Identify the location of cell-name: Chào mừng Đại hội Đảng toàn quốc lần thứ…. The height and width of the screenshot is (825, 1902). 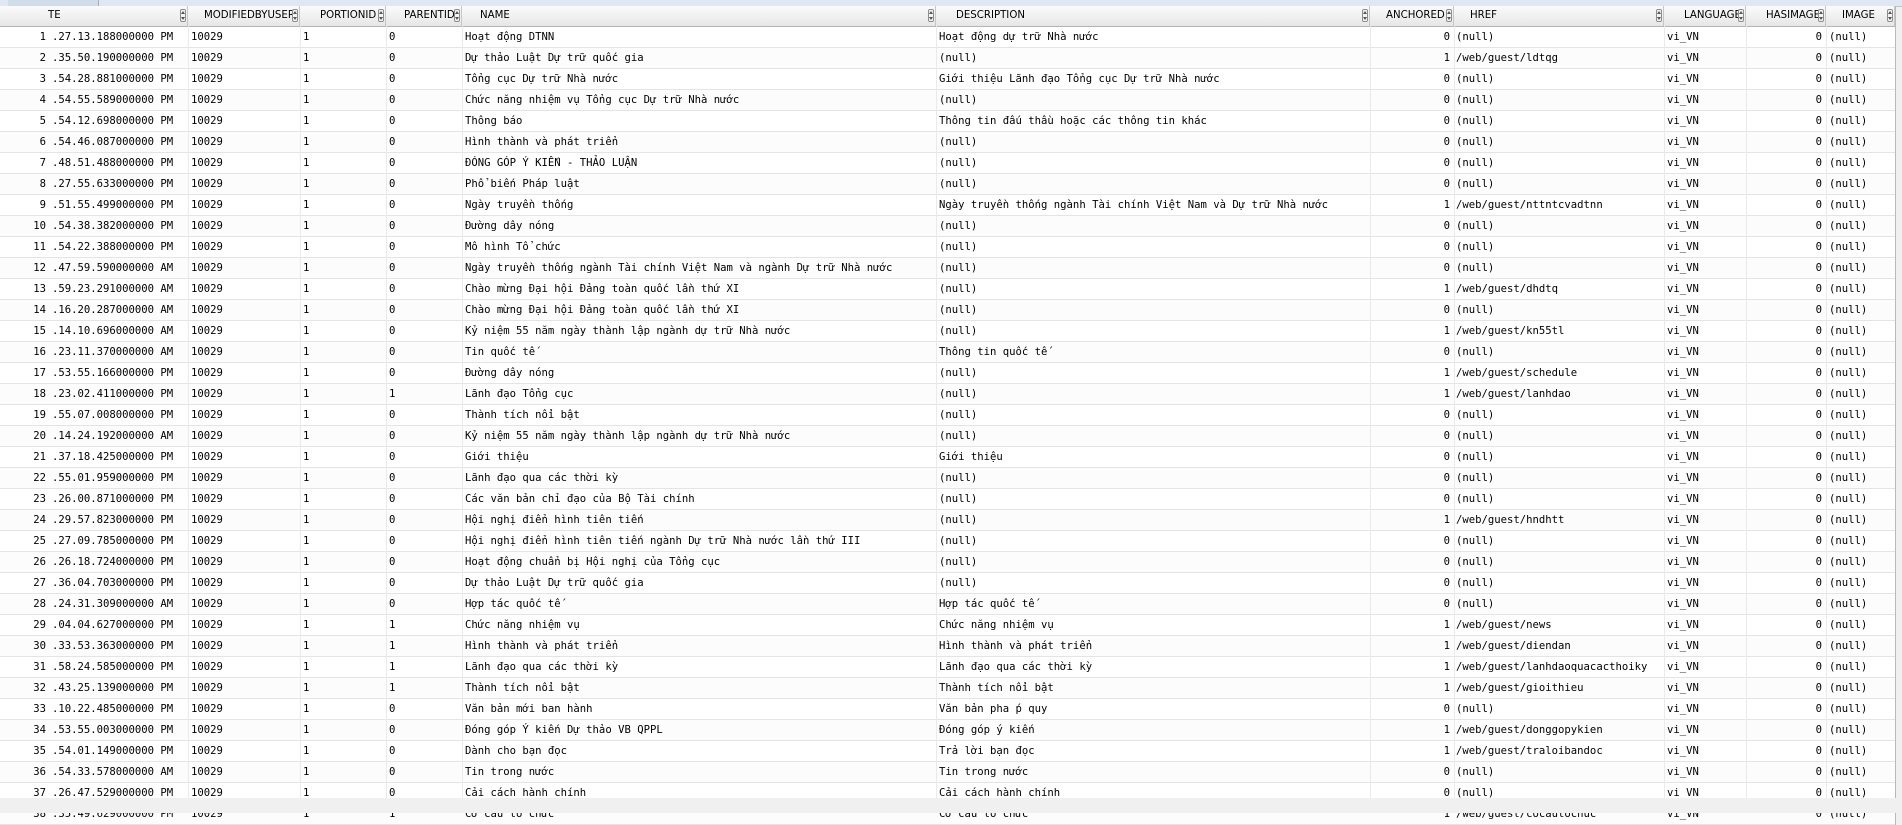
(698, 289).